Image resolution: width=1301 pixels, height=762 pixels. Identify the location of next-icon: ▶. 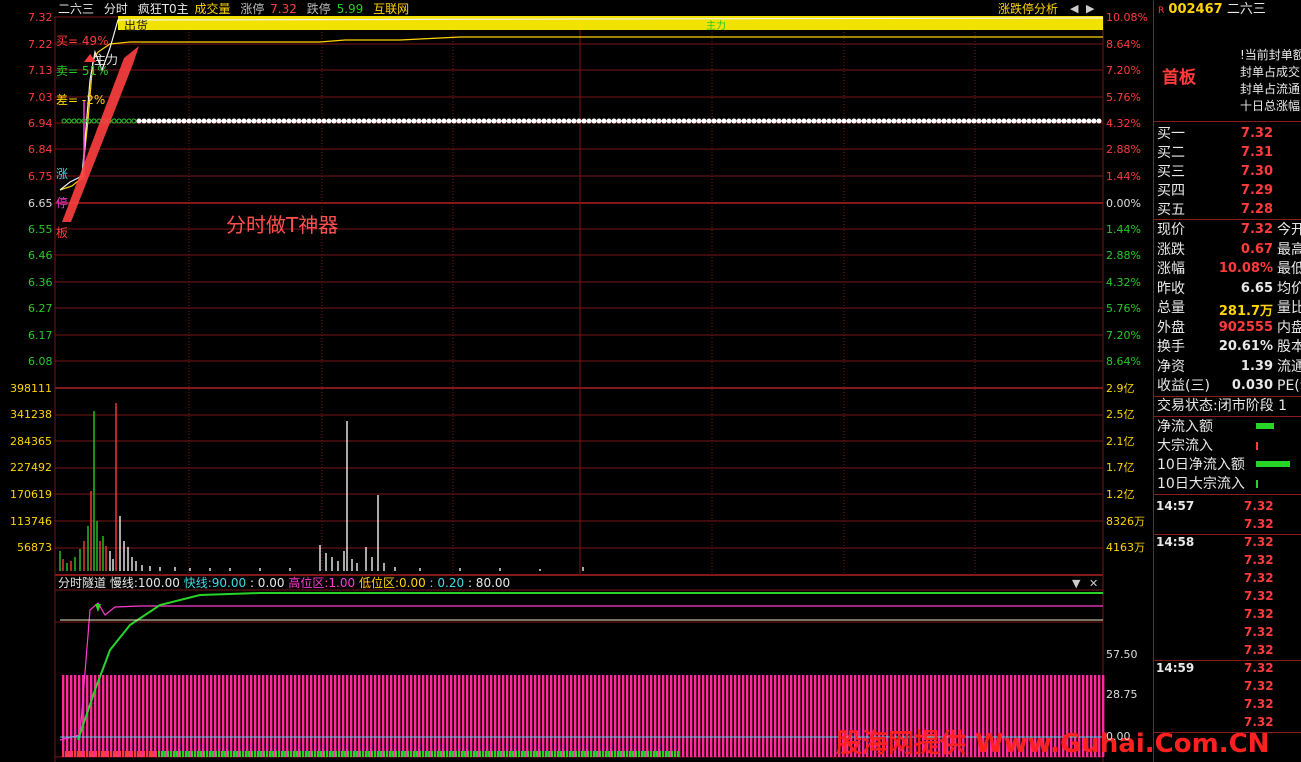
(1090, 8).